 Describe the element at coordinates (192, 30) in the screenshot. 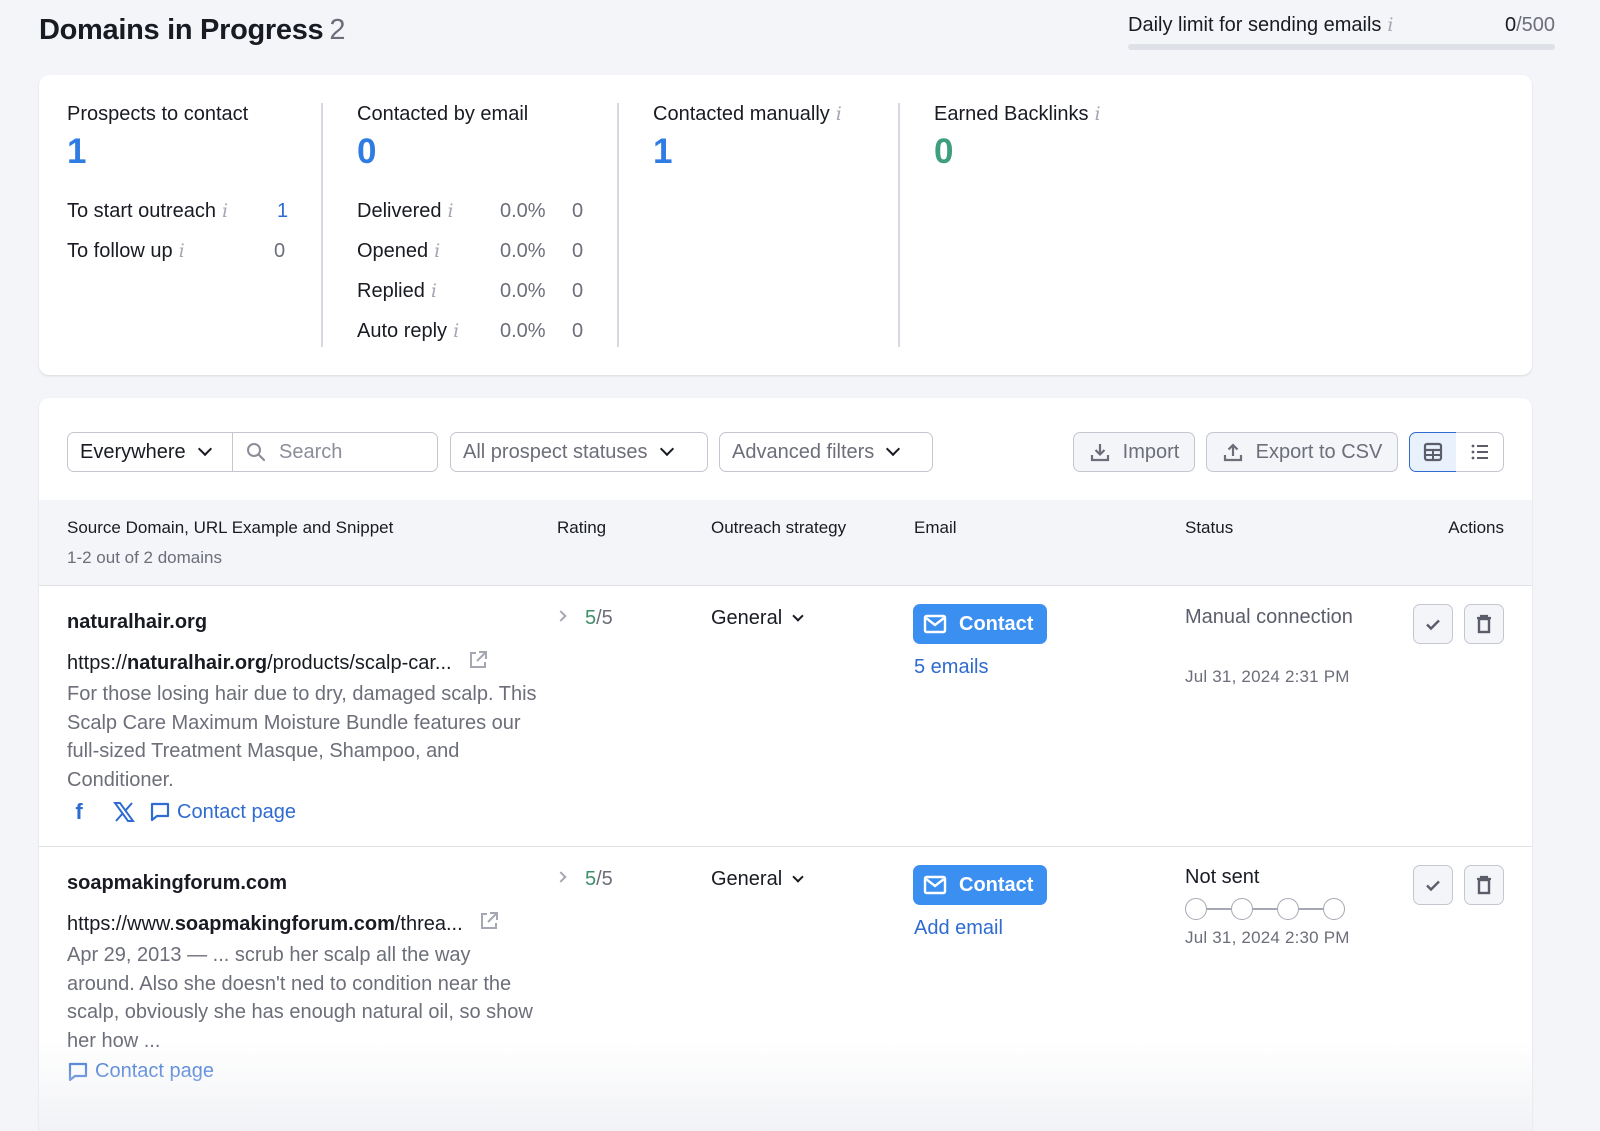

I see `page-title: Domains in Progress 2` at that location.